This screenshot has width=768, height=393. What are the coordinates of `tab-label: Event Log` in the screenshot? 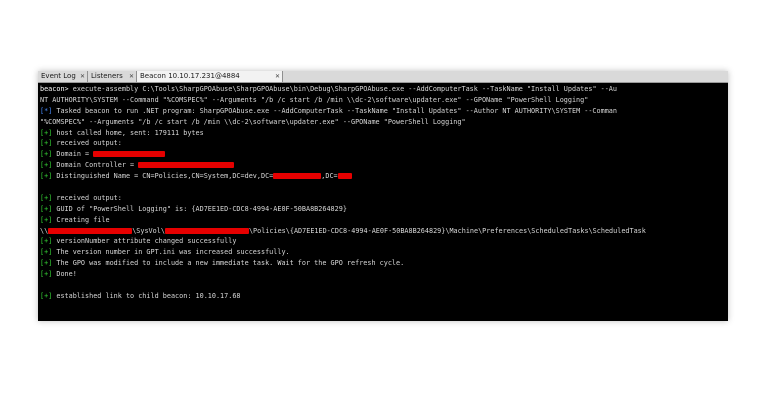 It's located at (58, 76).